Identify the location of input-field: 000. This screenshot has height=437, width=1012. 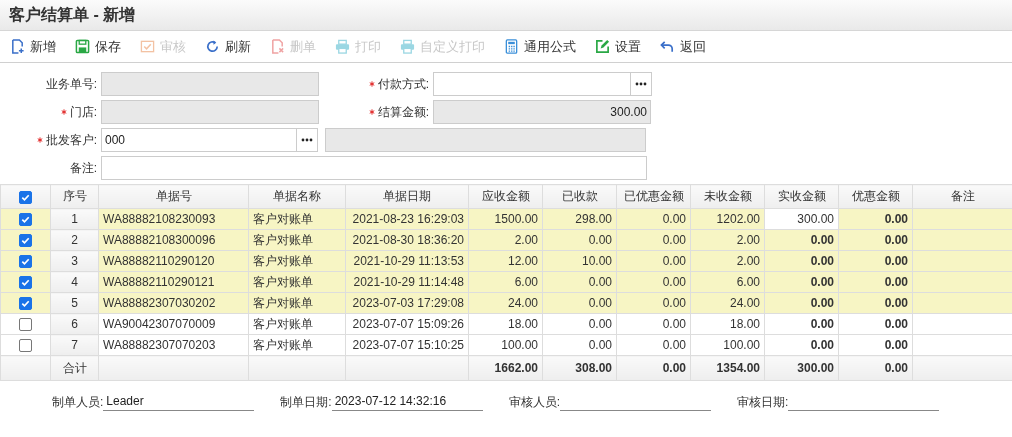
(199, 140).